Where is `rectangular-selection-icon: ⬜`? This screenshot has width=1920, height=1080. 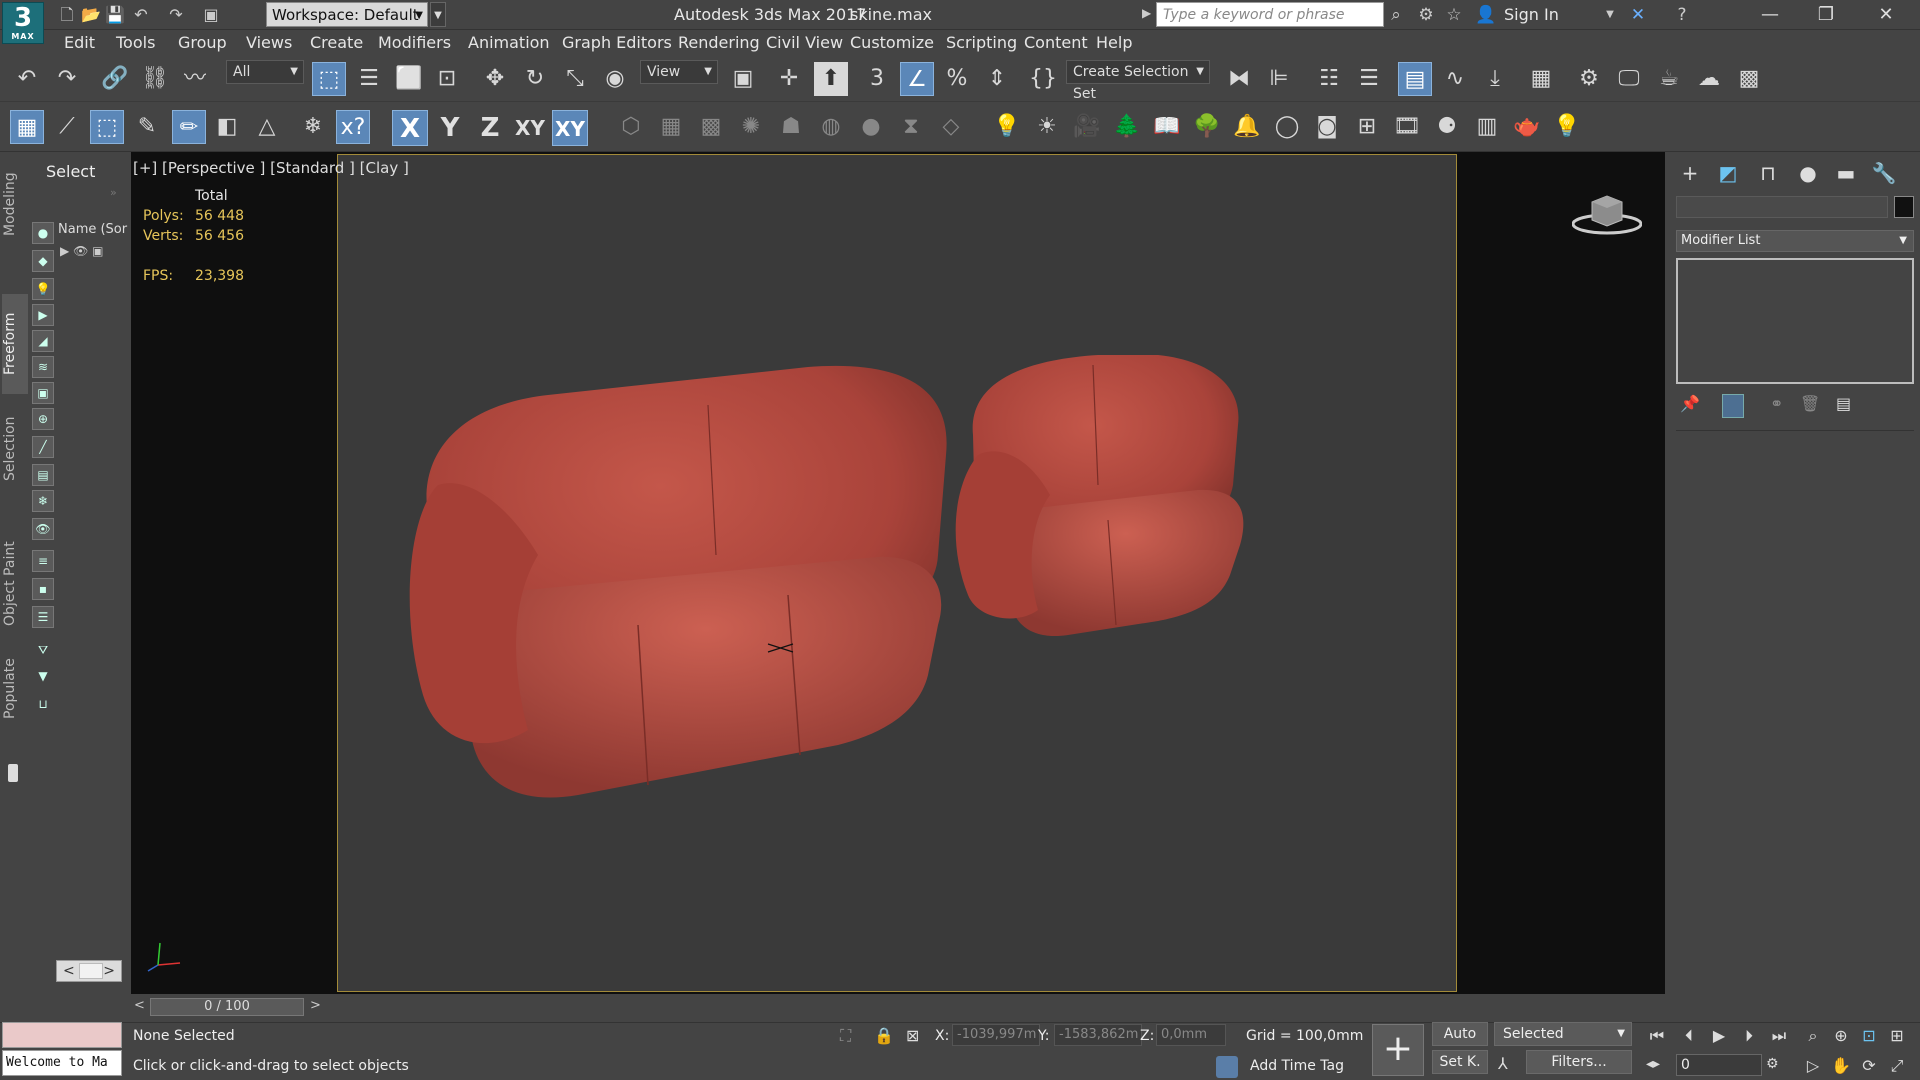 rectangular-selection-icon: ⬜ is located at coordinates (409, 79).